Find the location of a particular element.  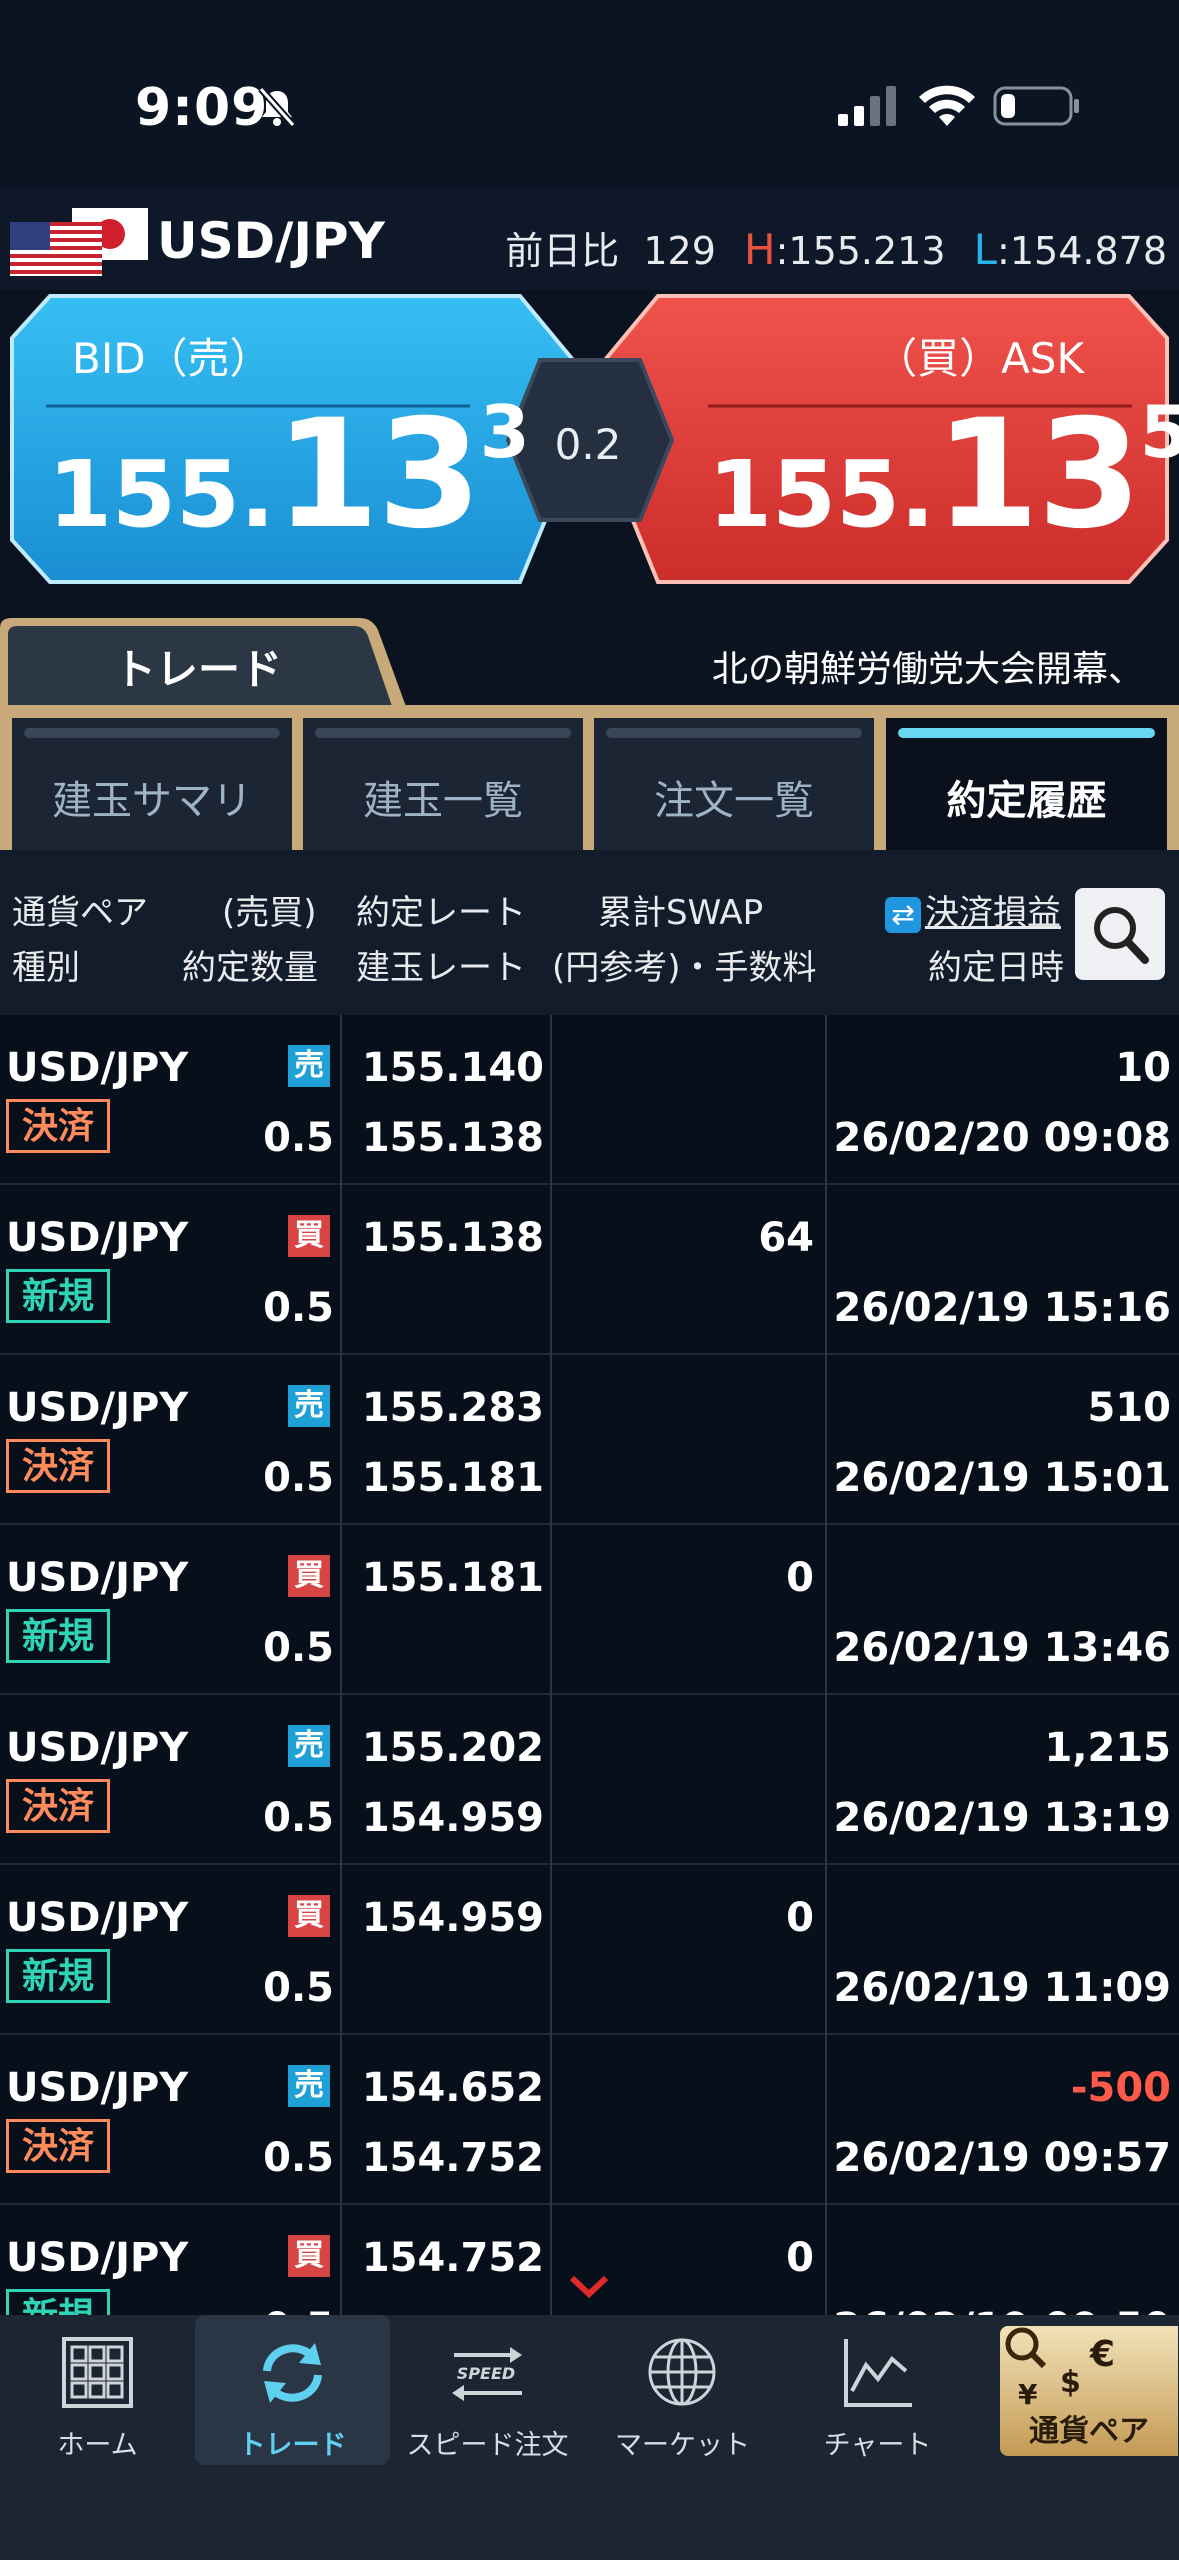

currency-icon: € $ ¥ is located at coordinates (1060, 2369).